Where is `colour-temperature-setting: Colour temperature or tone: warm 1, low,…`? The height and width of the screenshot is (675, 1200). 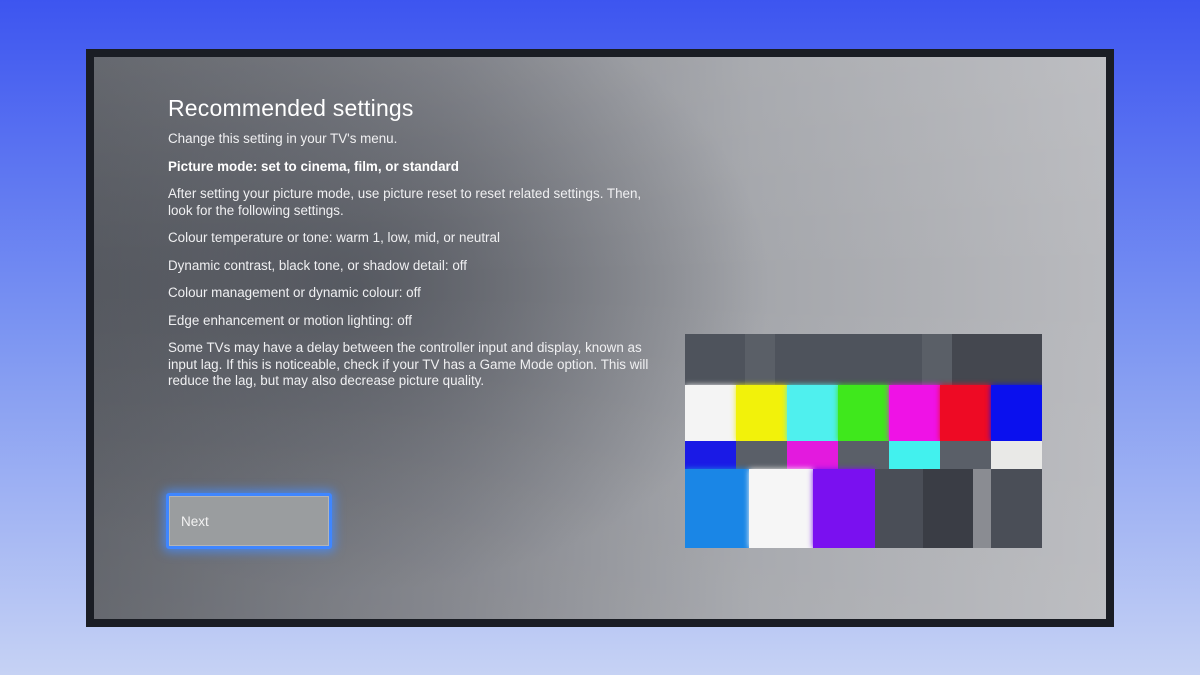 colour-temperature-setting: Colour temperature or tone: warm 1, low,… is located at coordinates (334, 237).